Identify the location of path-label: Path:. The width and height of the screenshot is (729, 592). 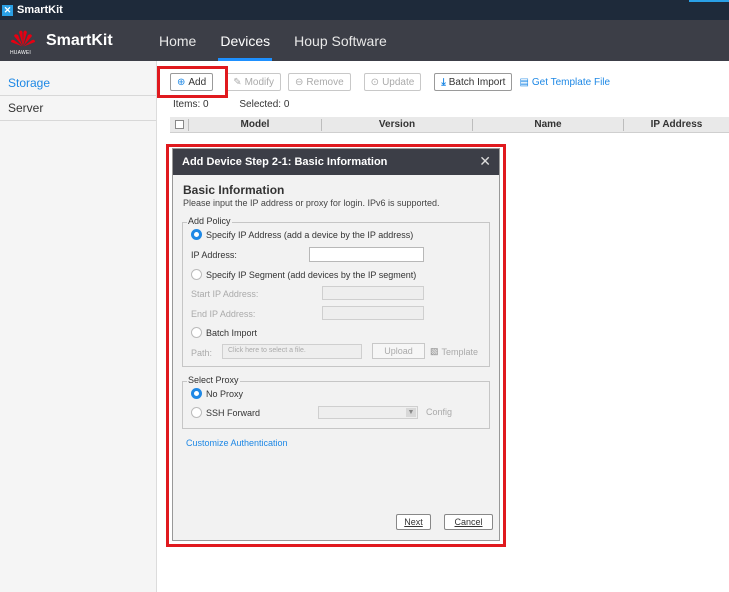
(202, 353).